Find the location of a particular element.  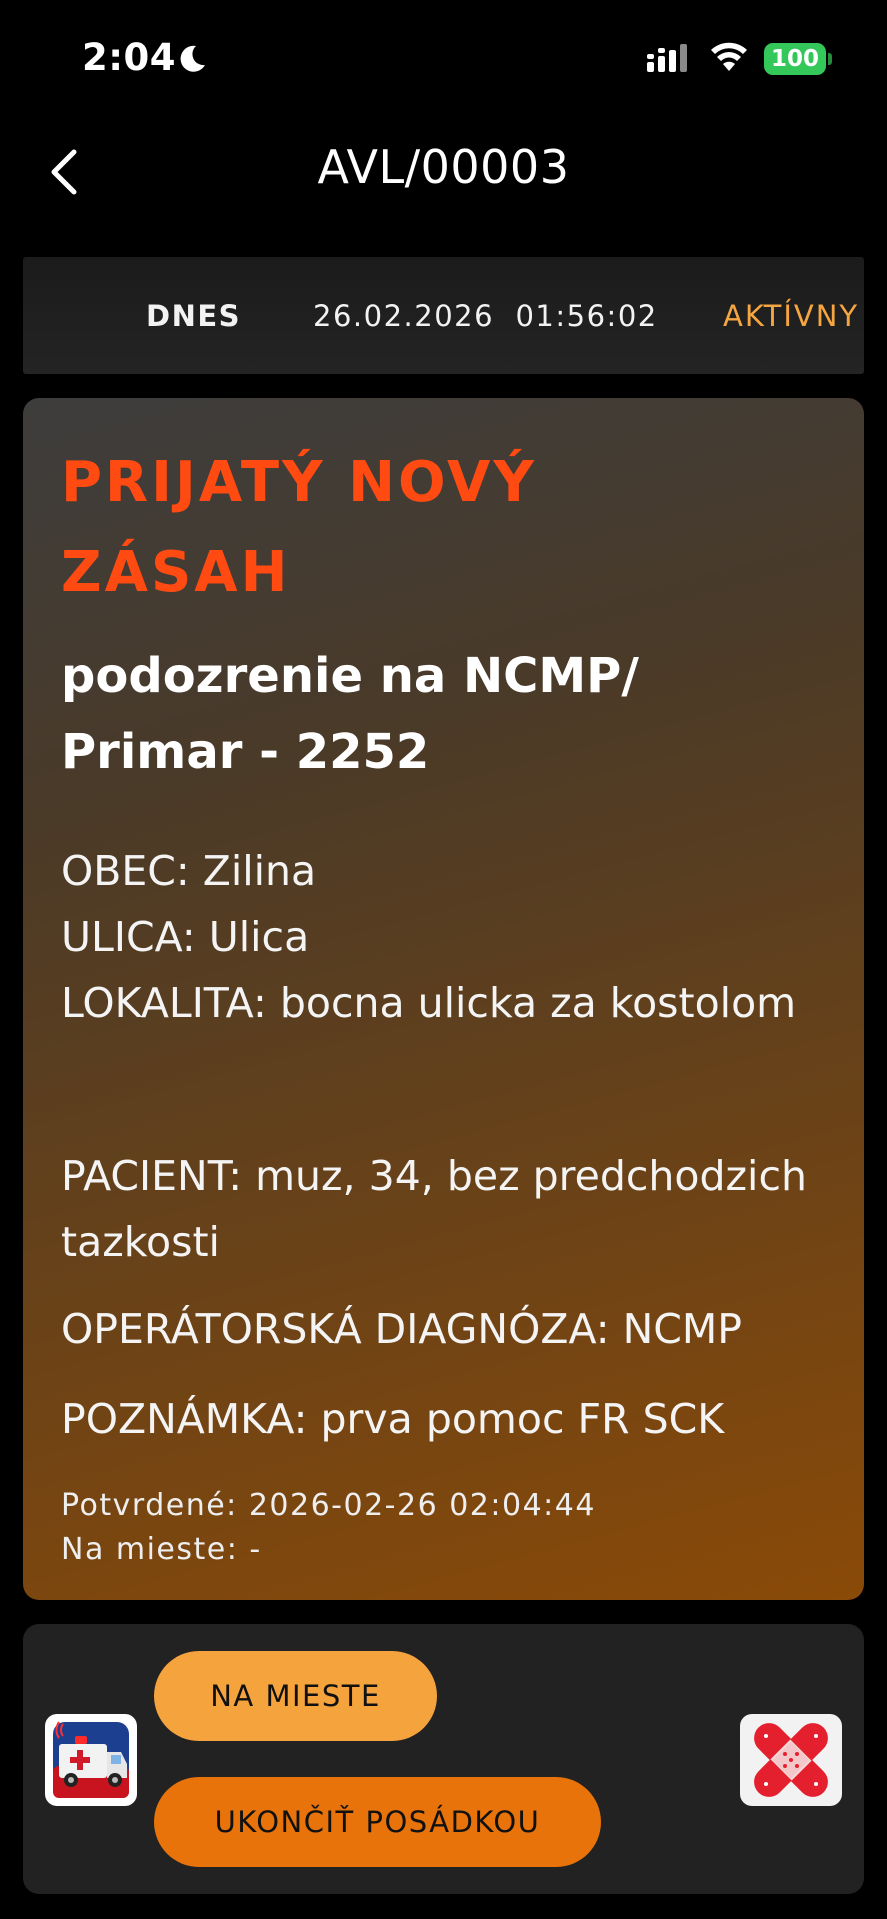

diagnosis-line: OPERÁTORSKÁ DIAGNÓZA: NCMP is located at coordinates (402, 1329).